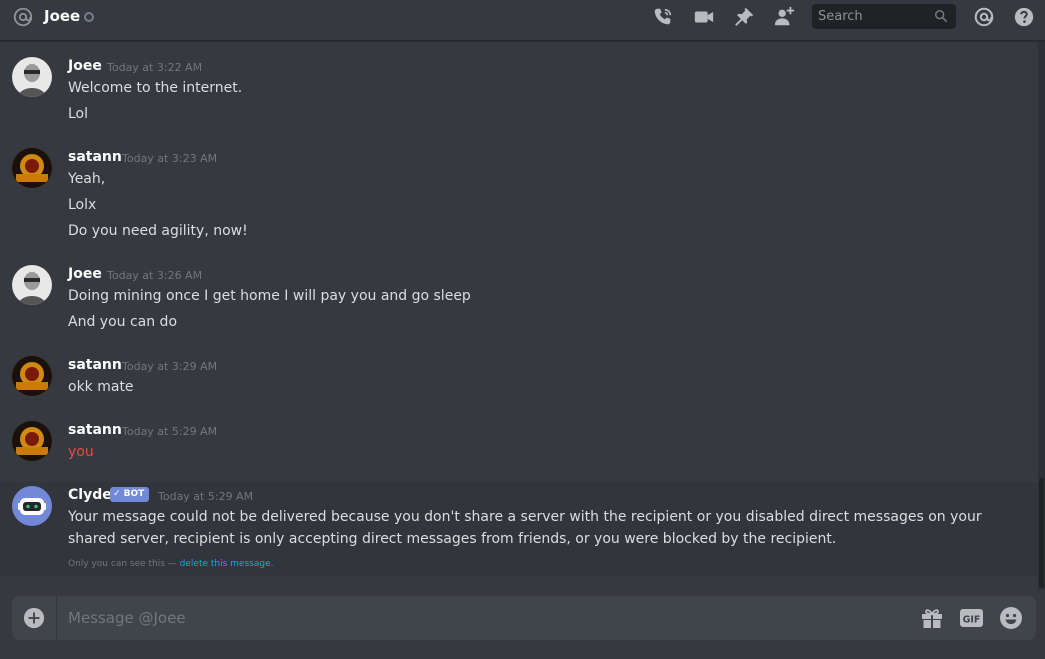 The height and width of the screenshot is (659, 1045). I want to click on message-timestamp: Today at 3:29 AM, so click(170, 366).